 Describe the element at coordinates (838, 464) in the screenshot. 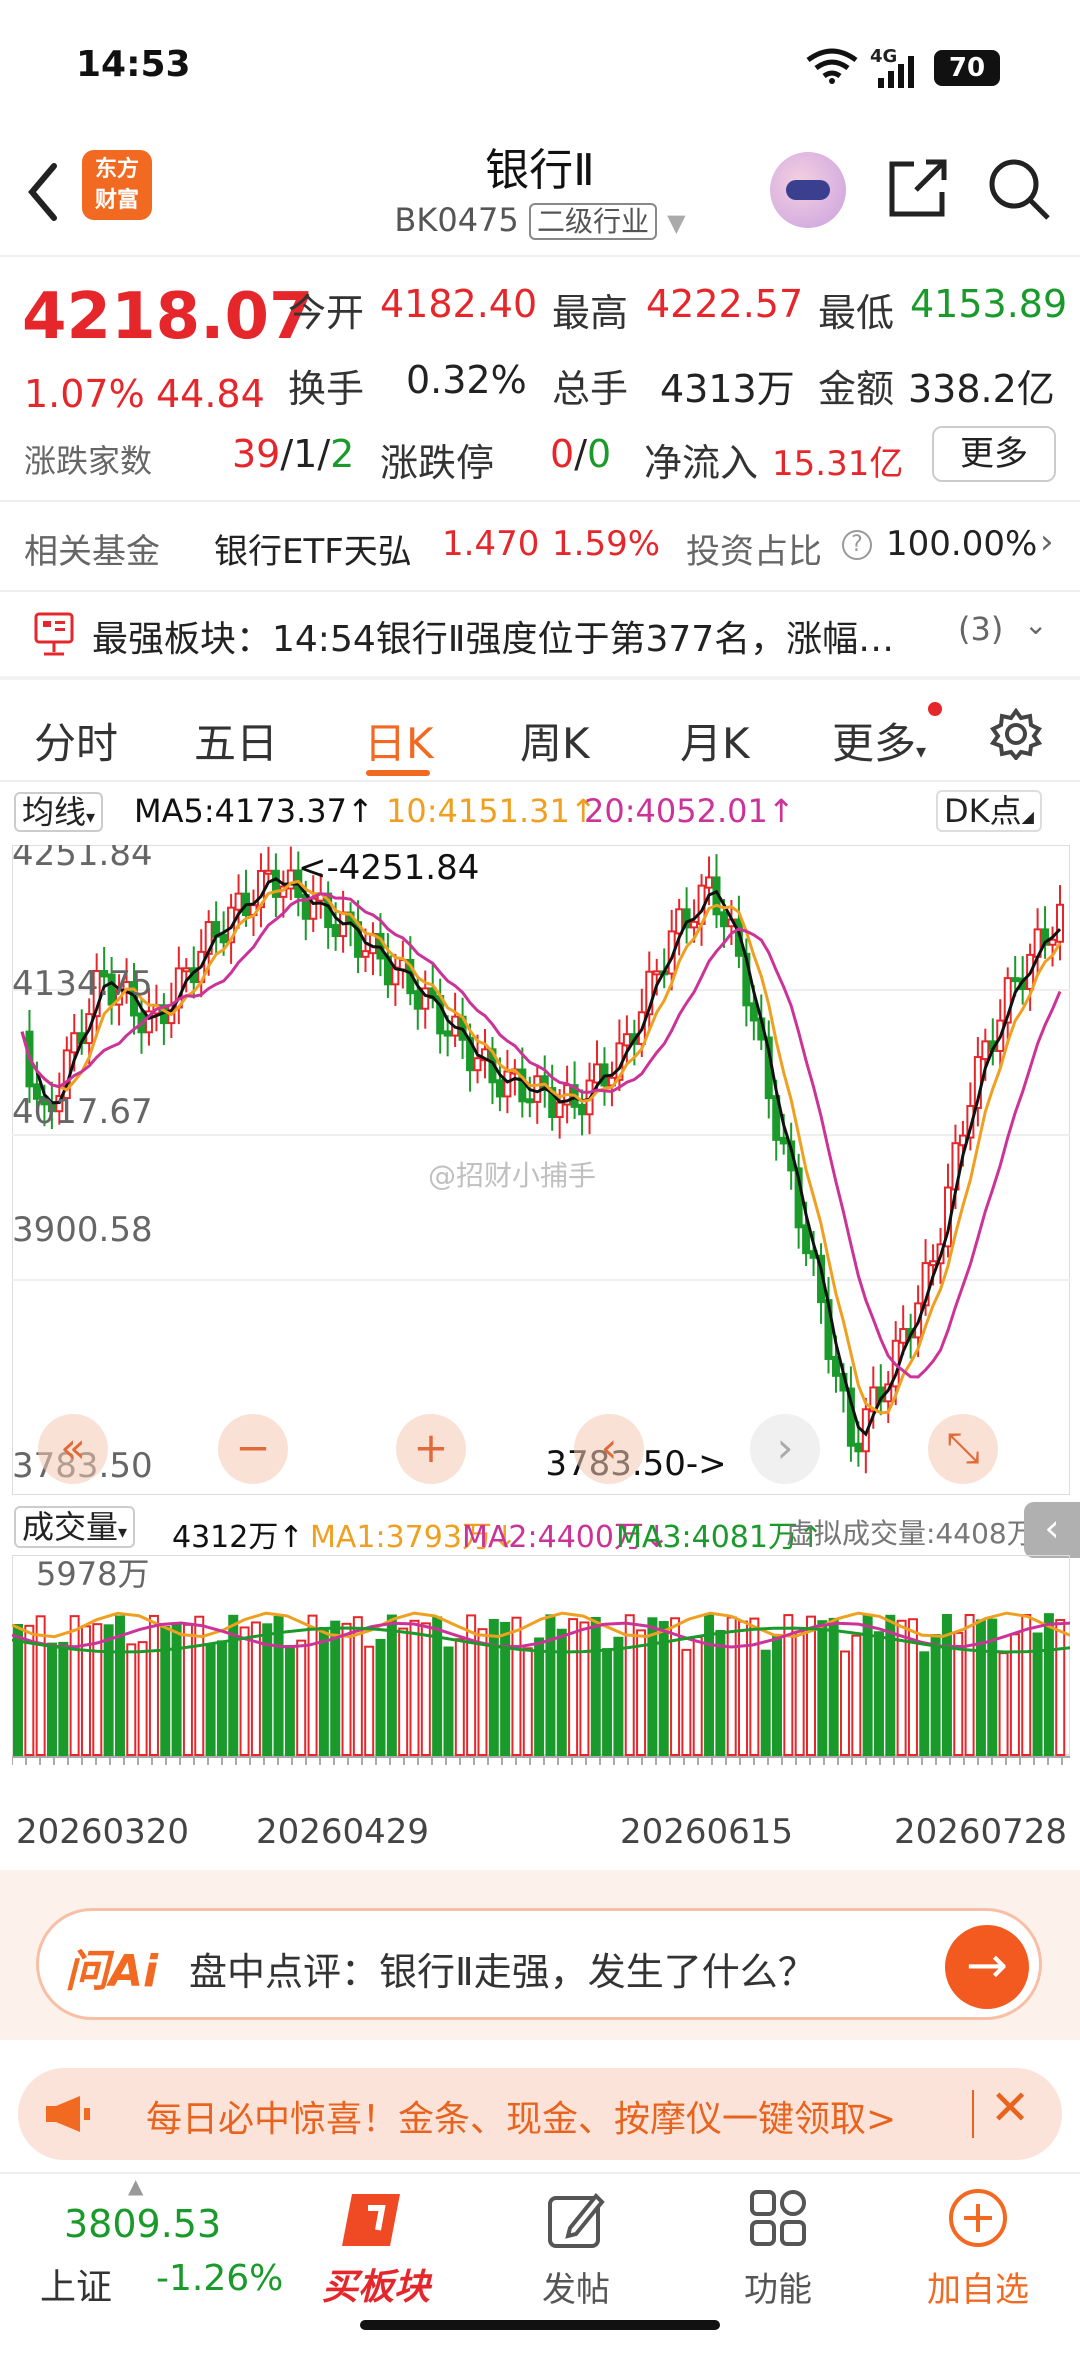

I see `inflow-value: 15.31亿` at that location.